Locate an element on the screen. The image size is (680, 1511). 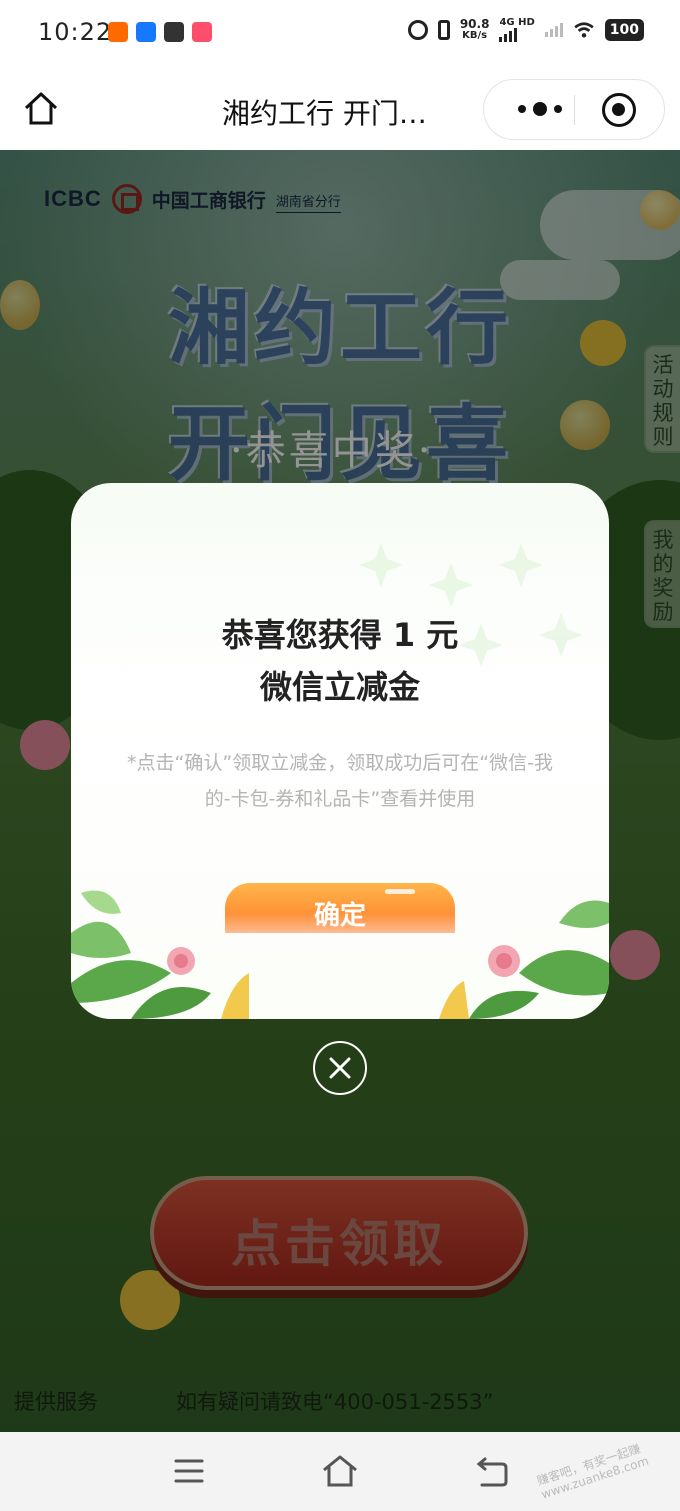
shopping-app-icon is located at coordinates (202, 32).